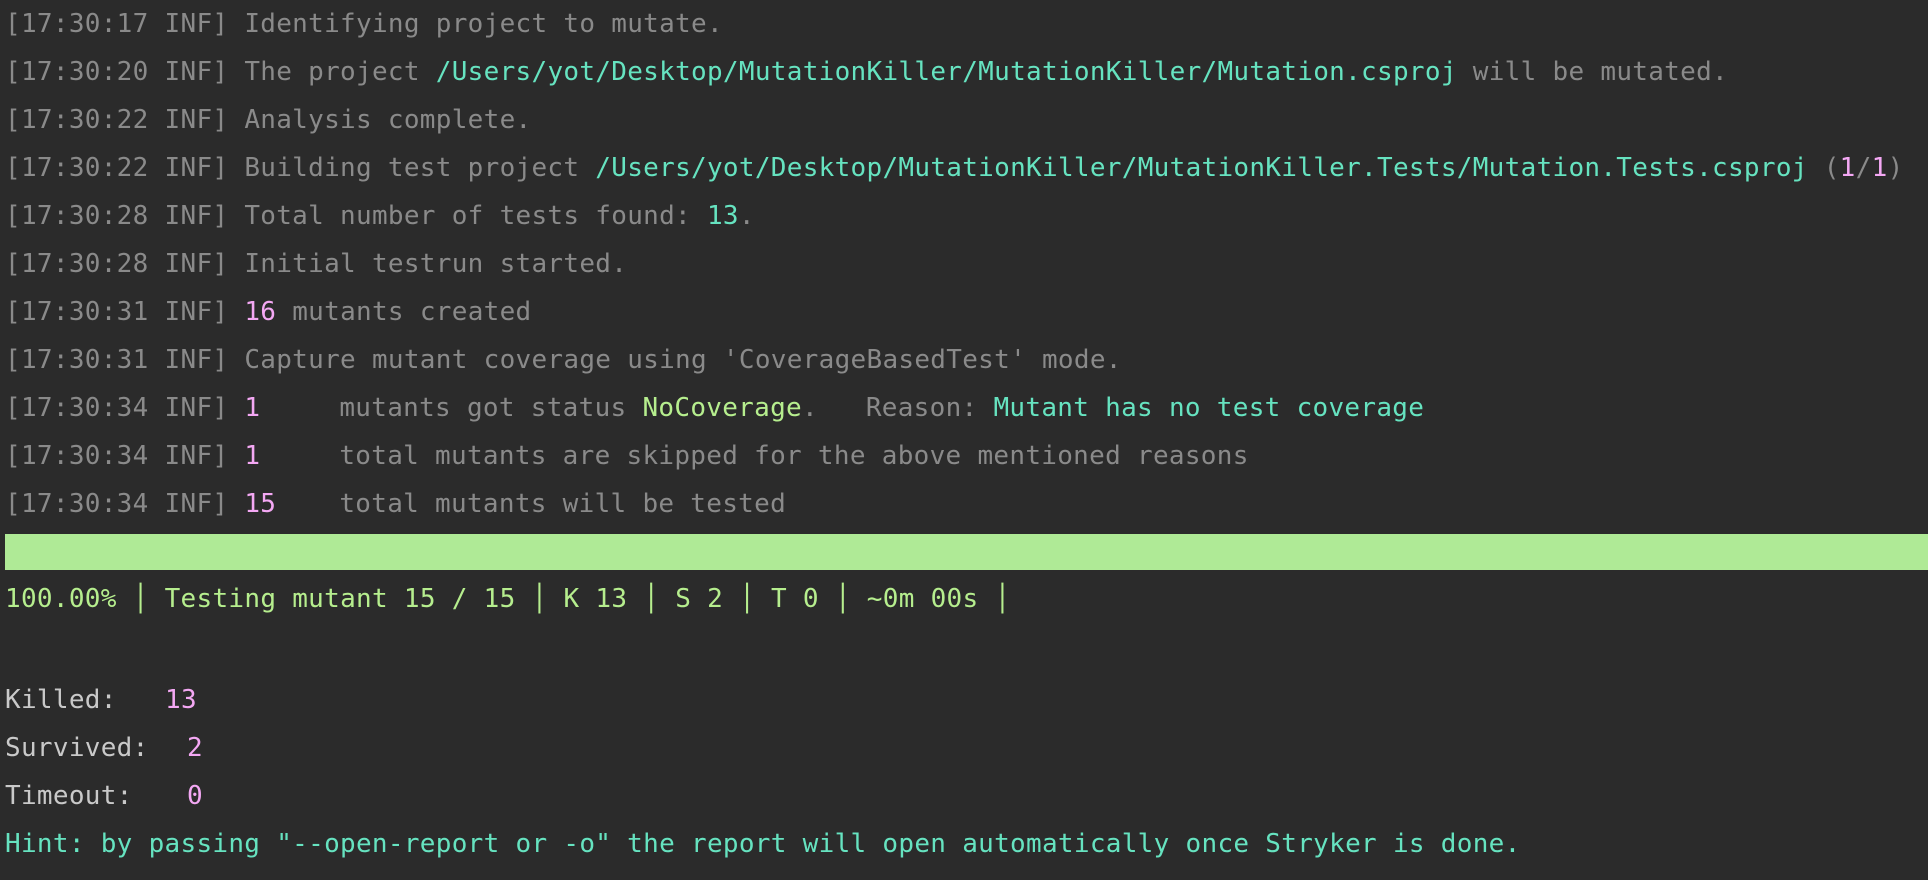  What do you see at coordinates (428, 264) in the screenshot?
I see `log-text: Initial testrun started.` at bounding box center [428, 264].